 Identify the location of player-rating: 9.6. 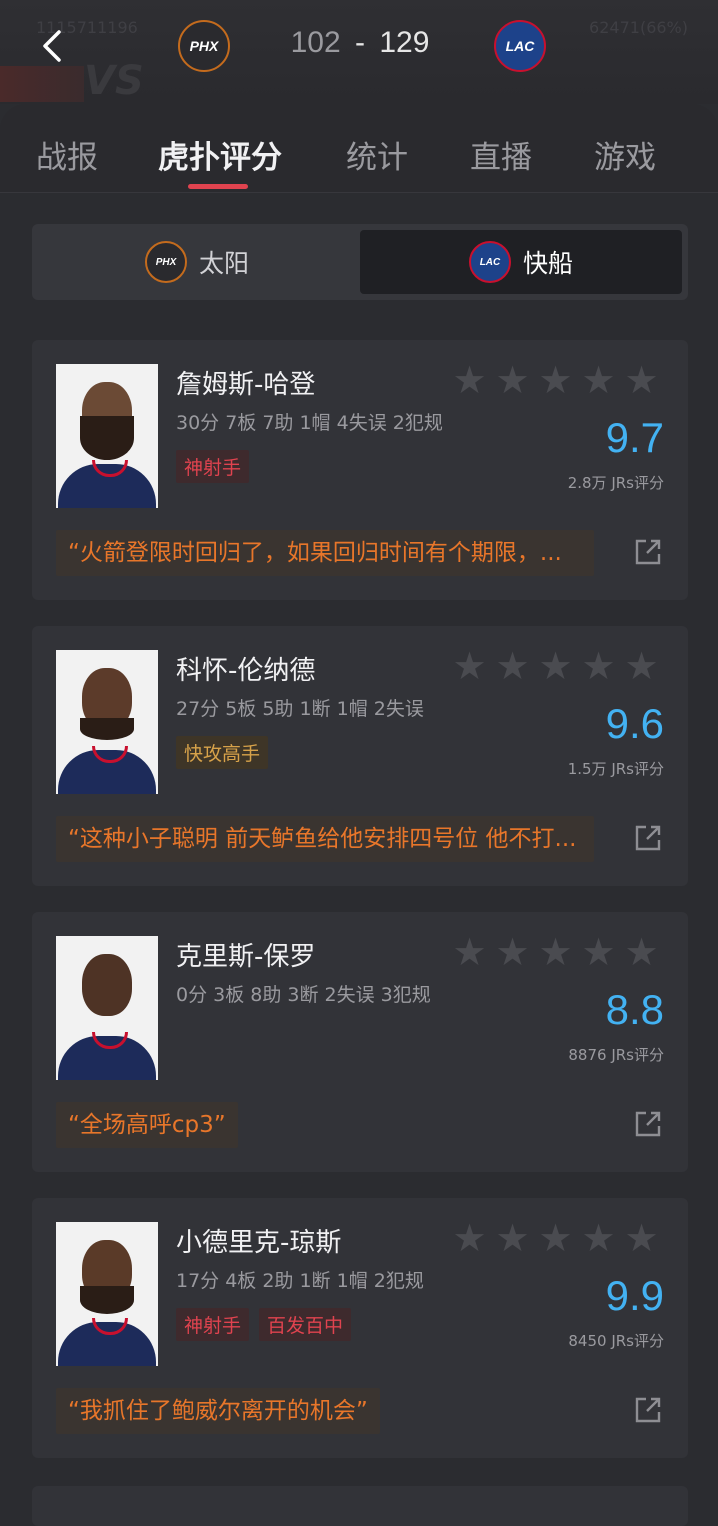
(634, 723).